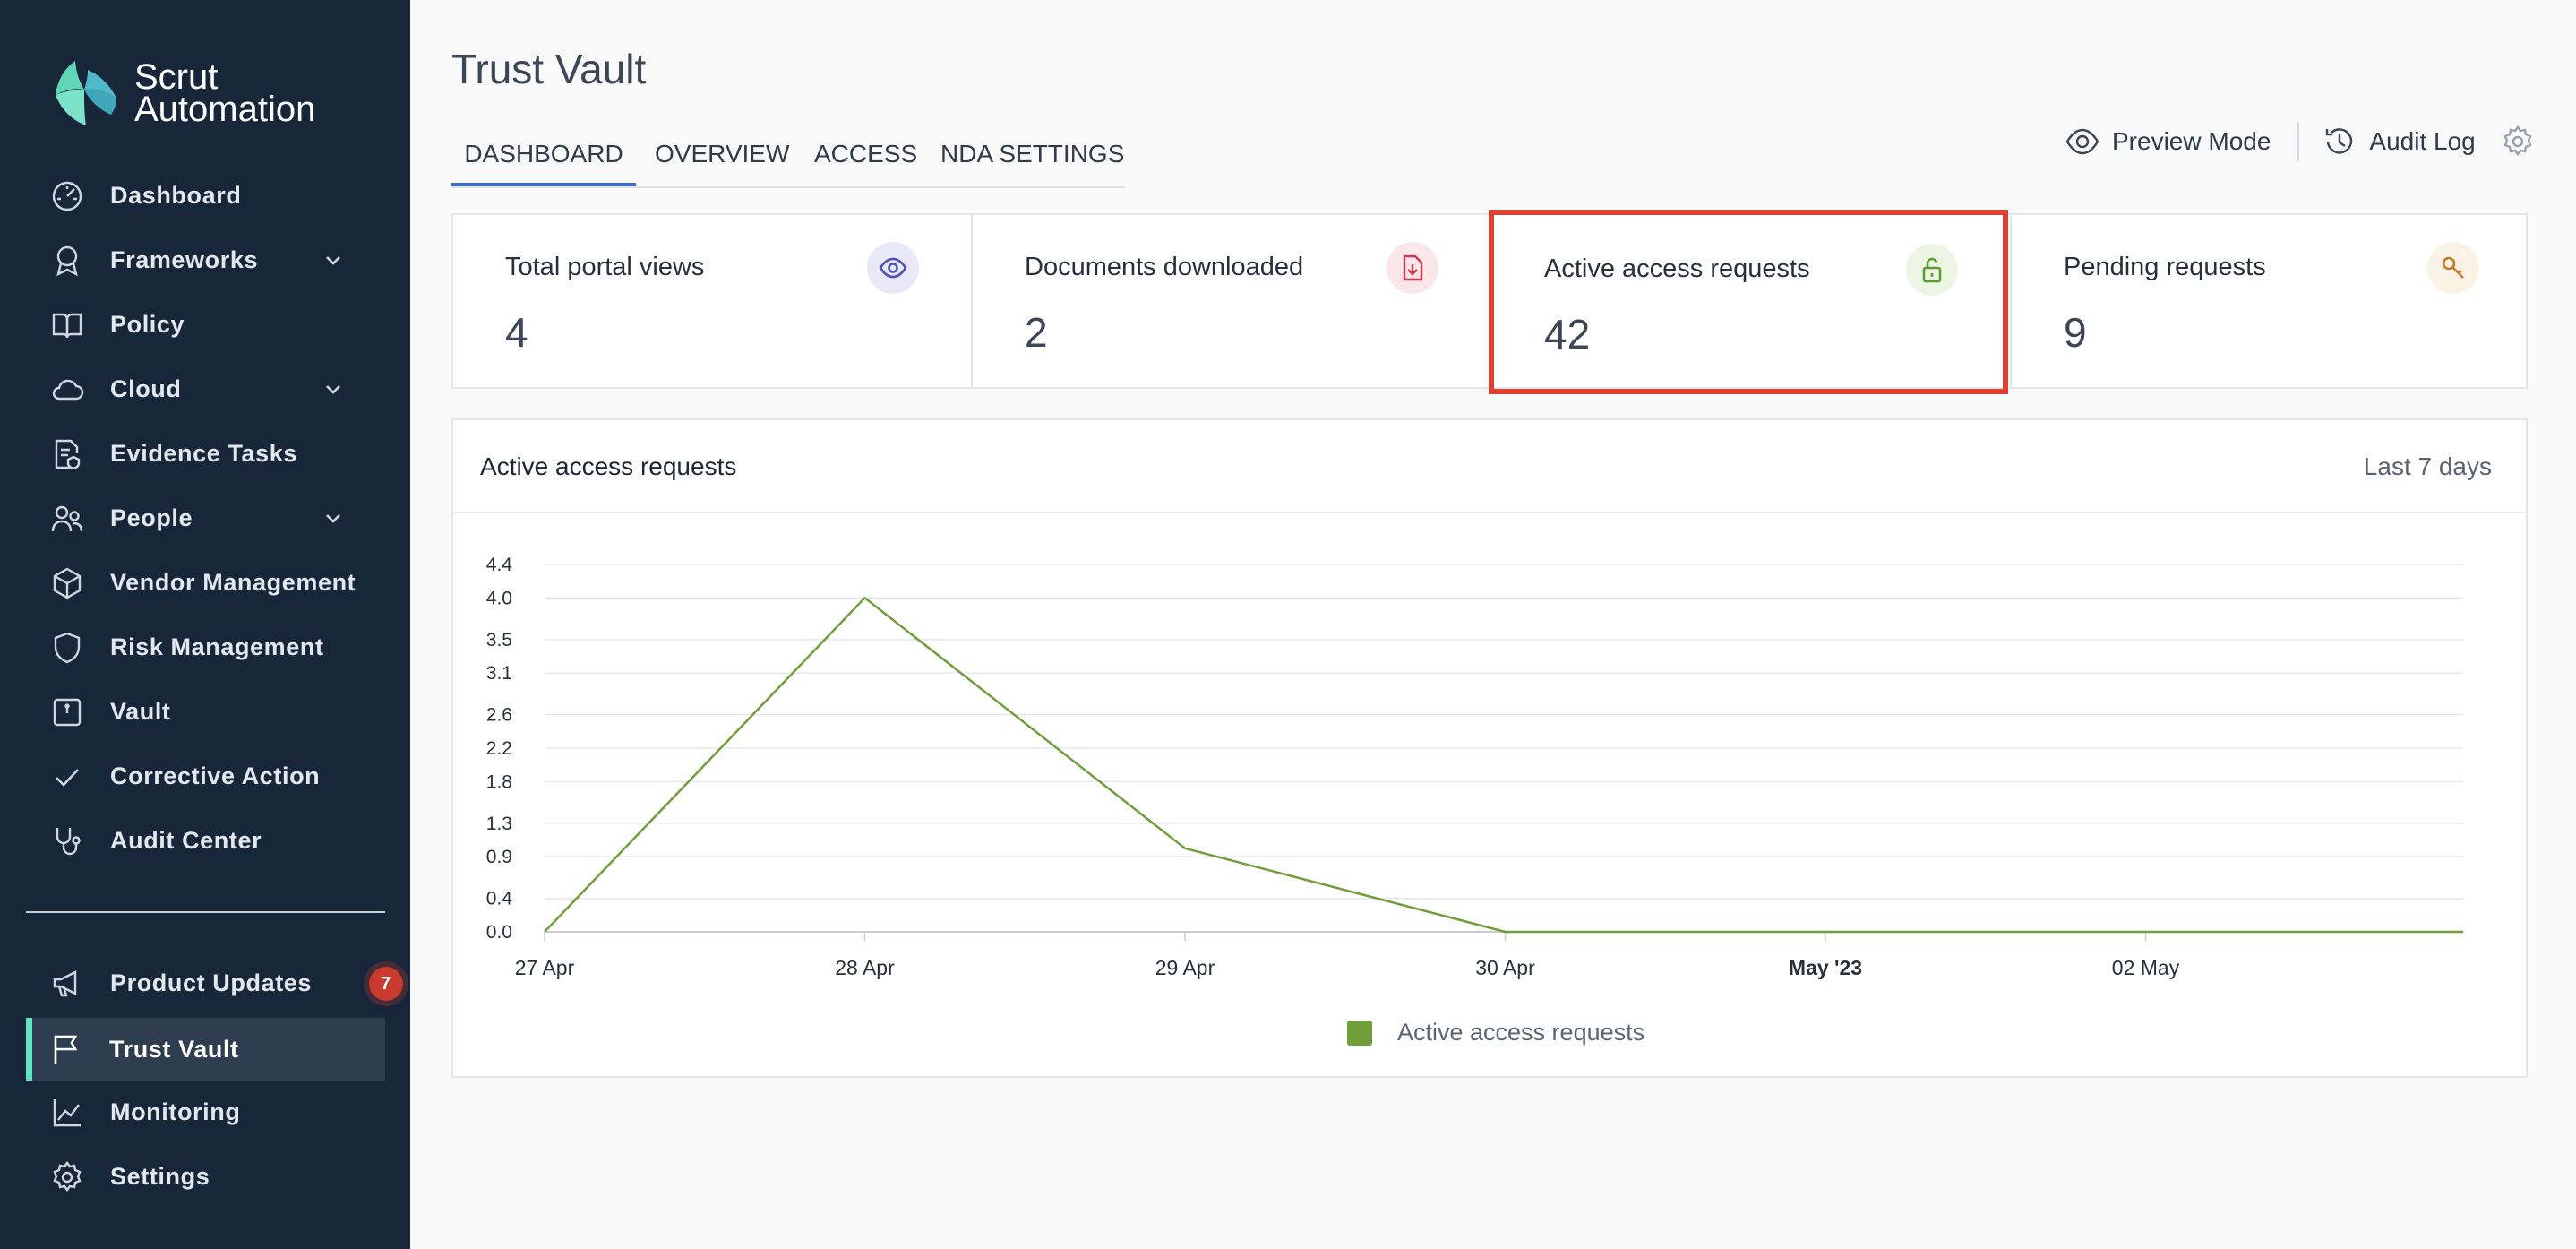  Describe the element at coordinates (499, 673) in the screenshot. I see `y-tick-label: 3.1` at that location.